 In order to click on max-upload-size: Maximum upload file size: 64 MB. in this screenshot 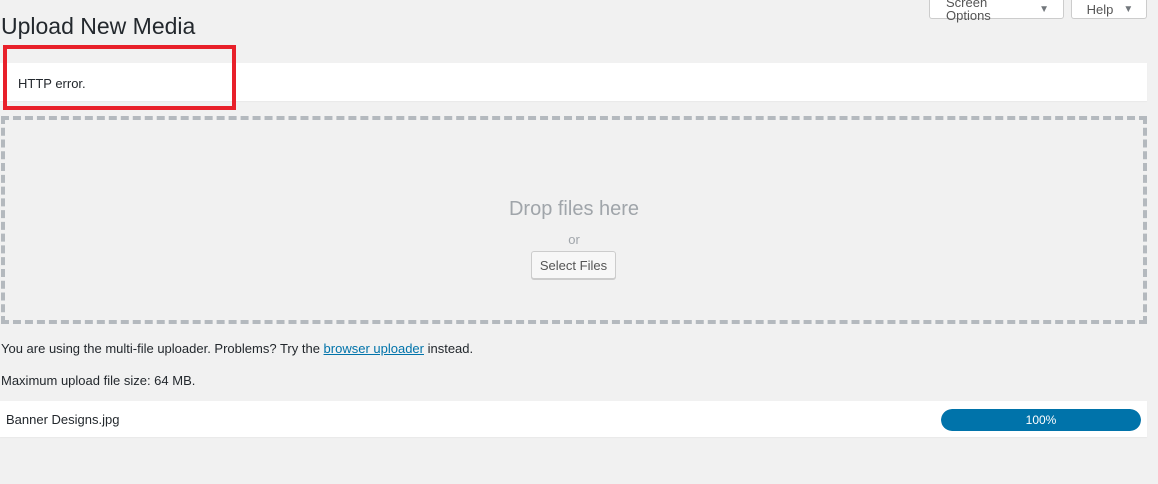, I will do `click(98, 380)`.